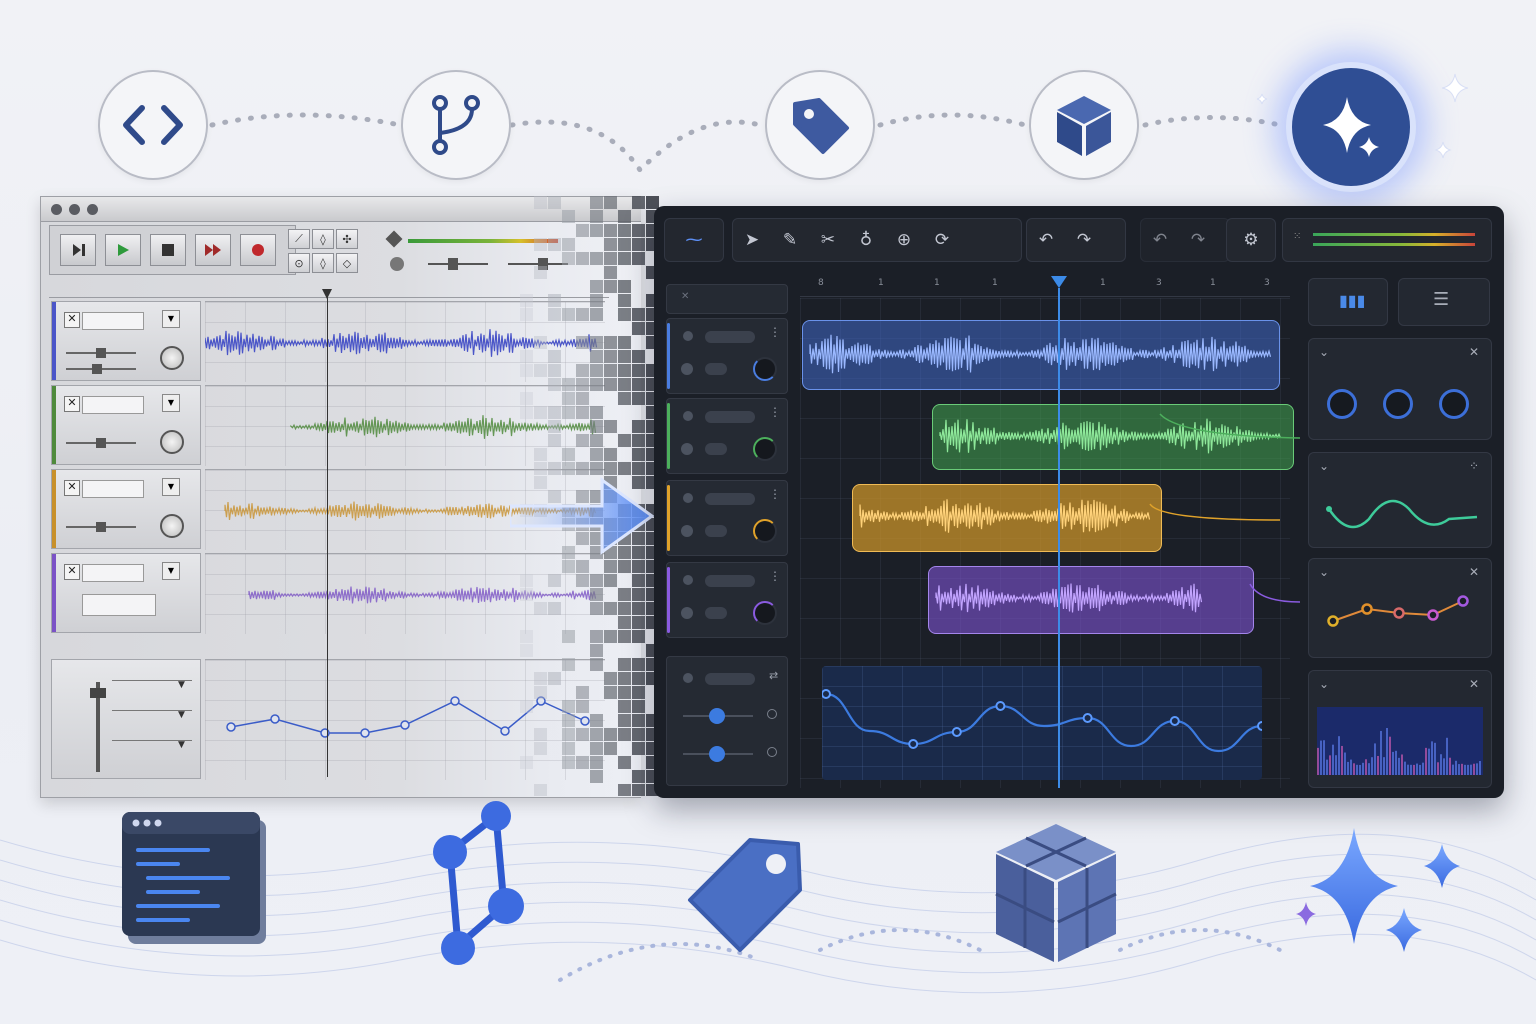 The height and width of the screenshot is (1024, 1536). I want to click on automation-param-field, so click(730, 679).